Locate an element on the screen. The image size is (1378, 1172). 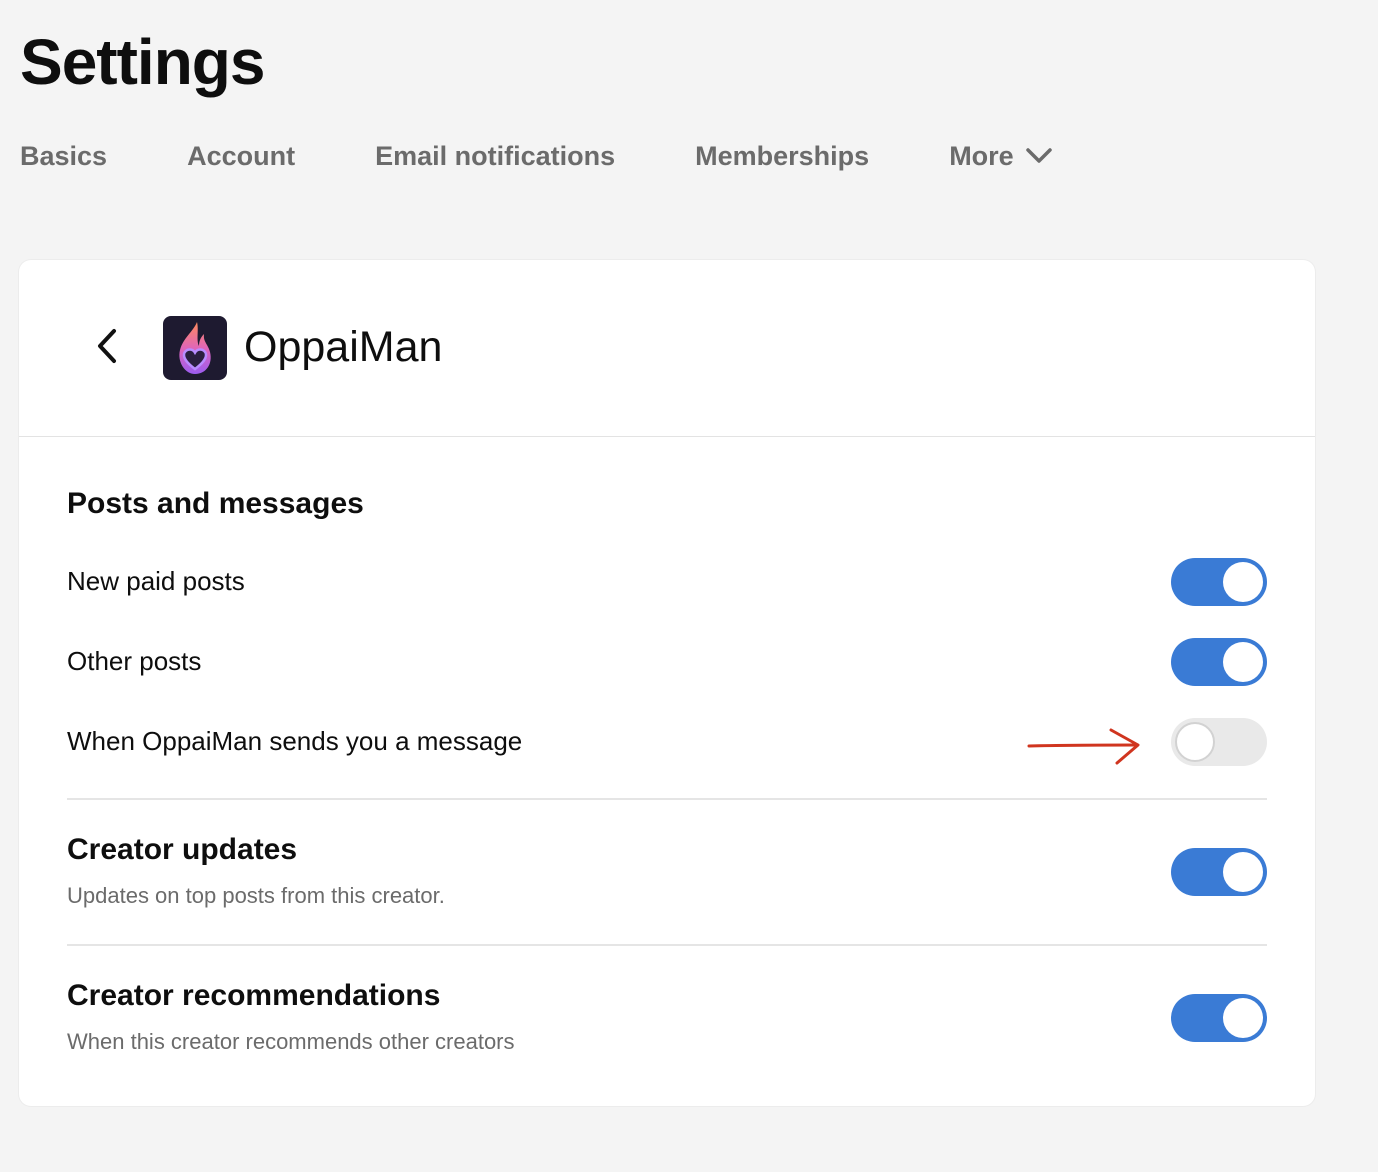
other-posts-label: Other posts is located at coordinates (134, 661).